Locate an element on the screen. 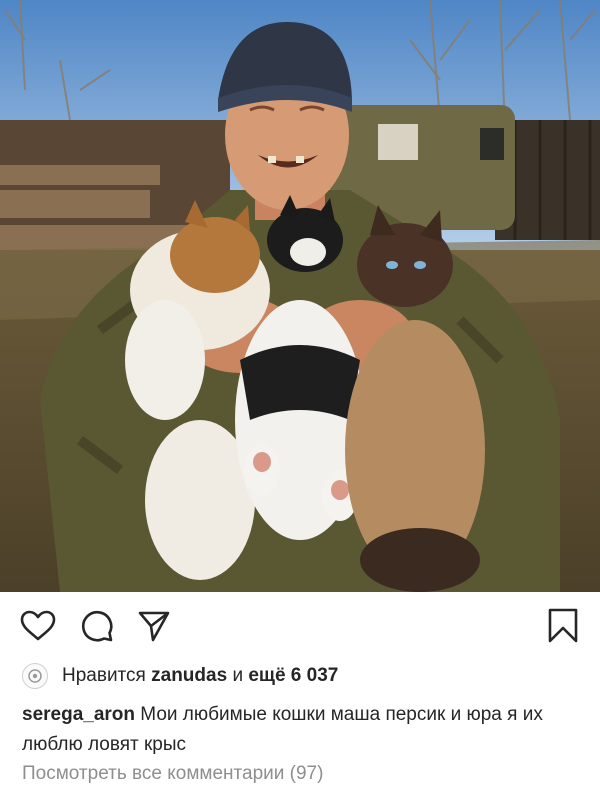 The width and height of the screenshot is (600, 789). save-button is located at coordinates (563, 626).